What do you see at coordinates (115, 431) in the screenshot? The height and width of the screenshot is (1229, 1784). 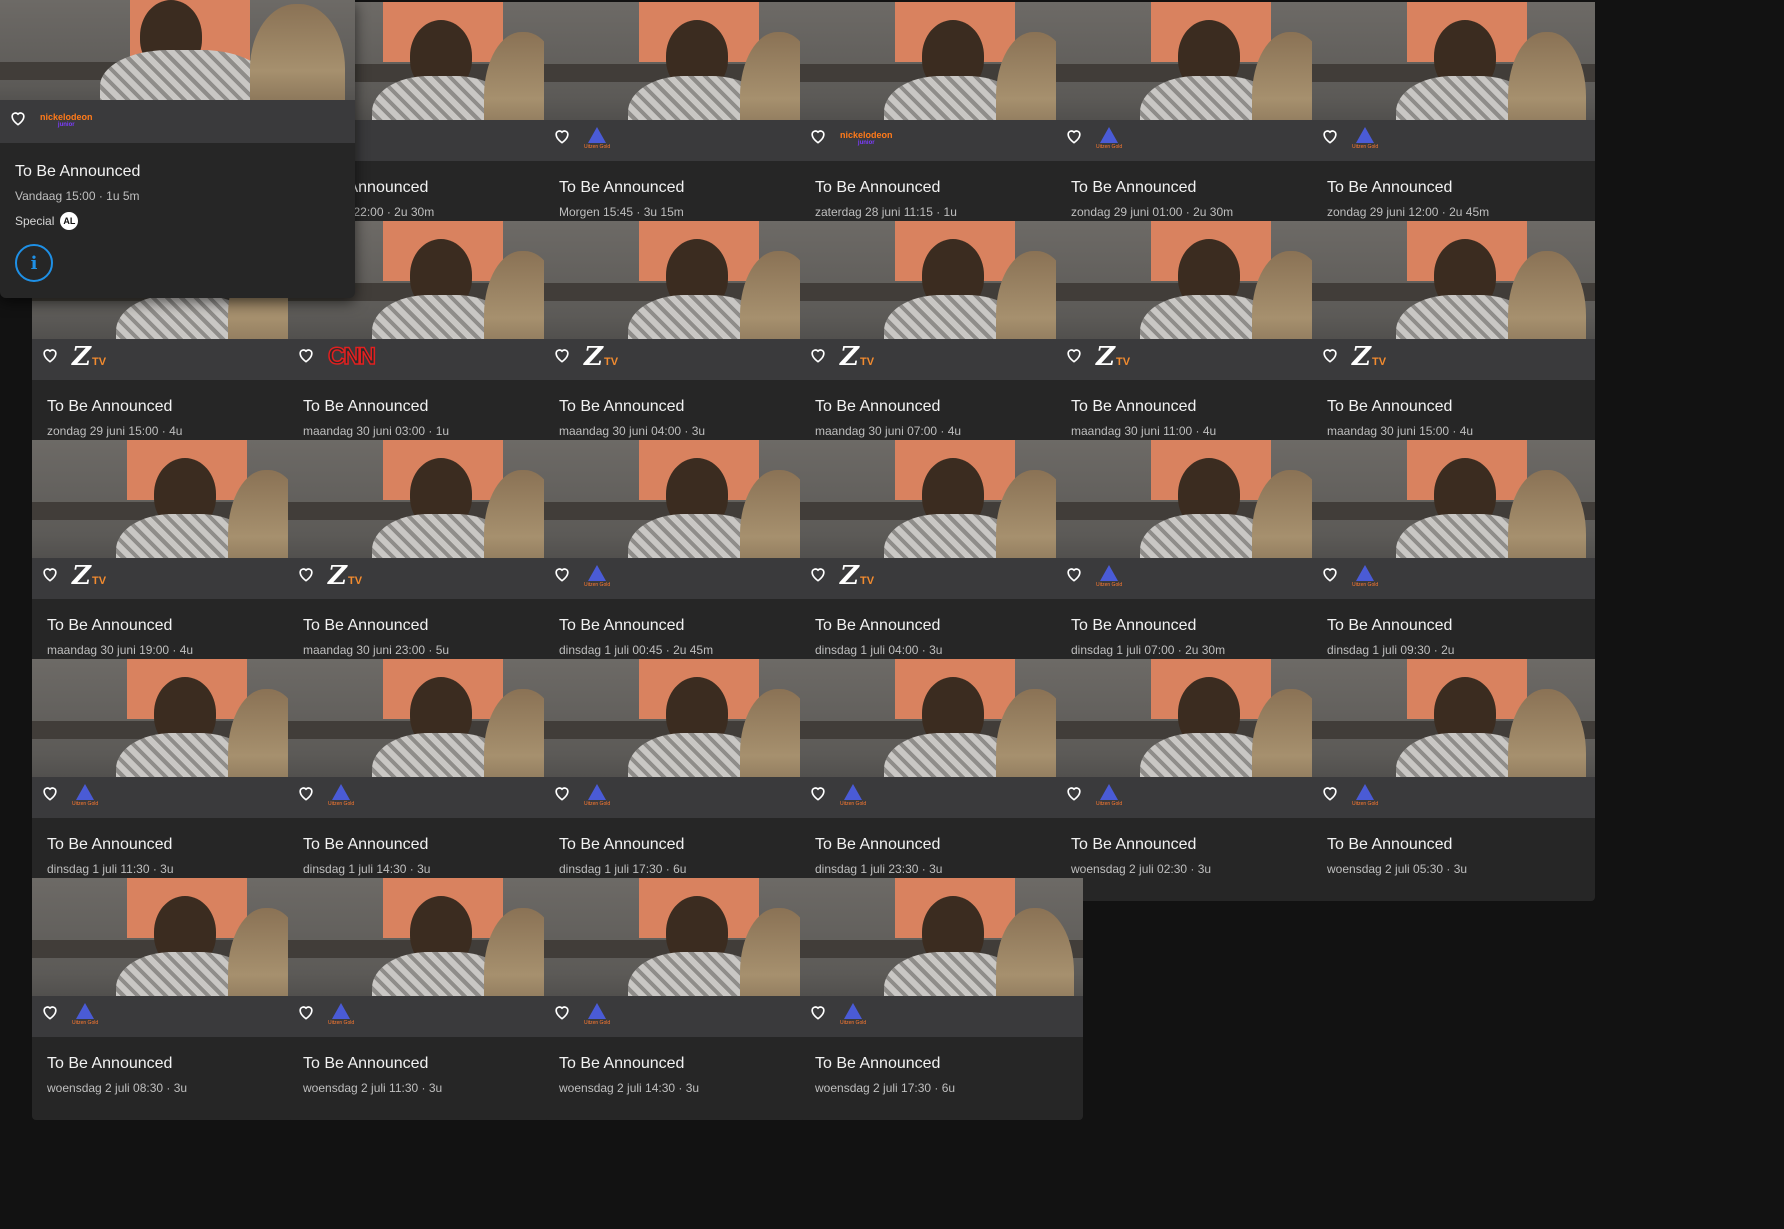 I see `program-meta: zondag 29 juni 15:00 · 4u` at bounding box center [115, 431].